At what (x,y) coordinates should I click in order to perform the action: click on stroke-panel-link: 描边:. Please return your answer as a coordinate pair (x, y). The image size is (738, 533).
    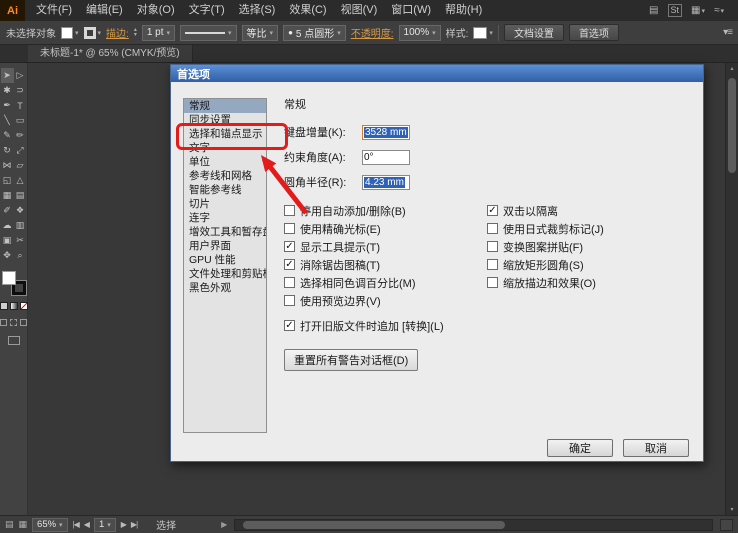
    Looking at the image, I should click on (117, 32).